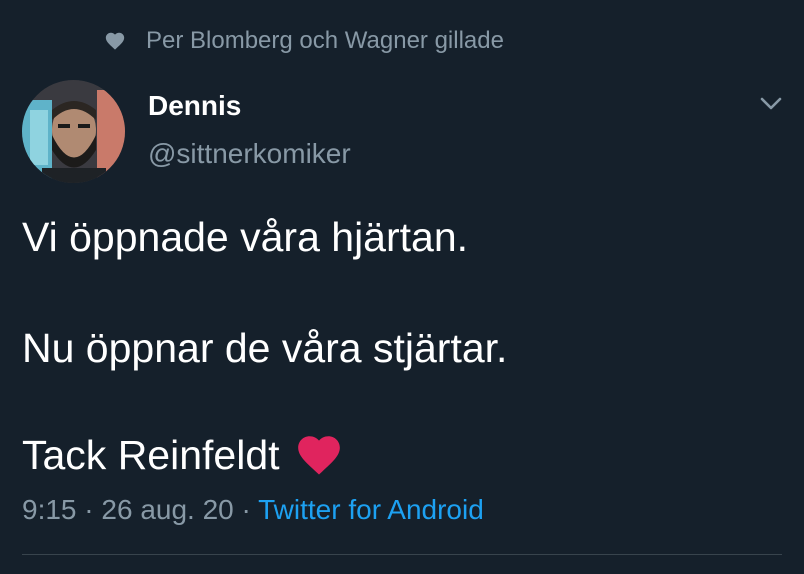  I want to click on tweet-text-line: Tack Reinfeldt, so click(151, 455).